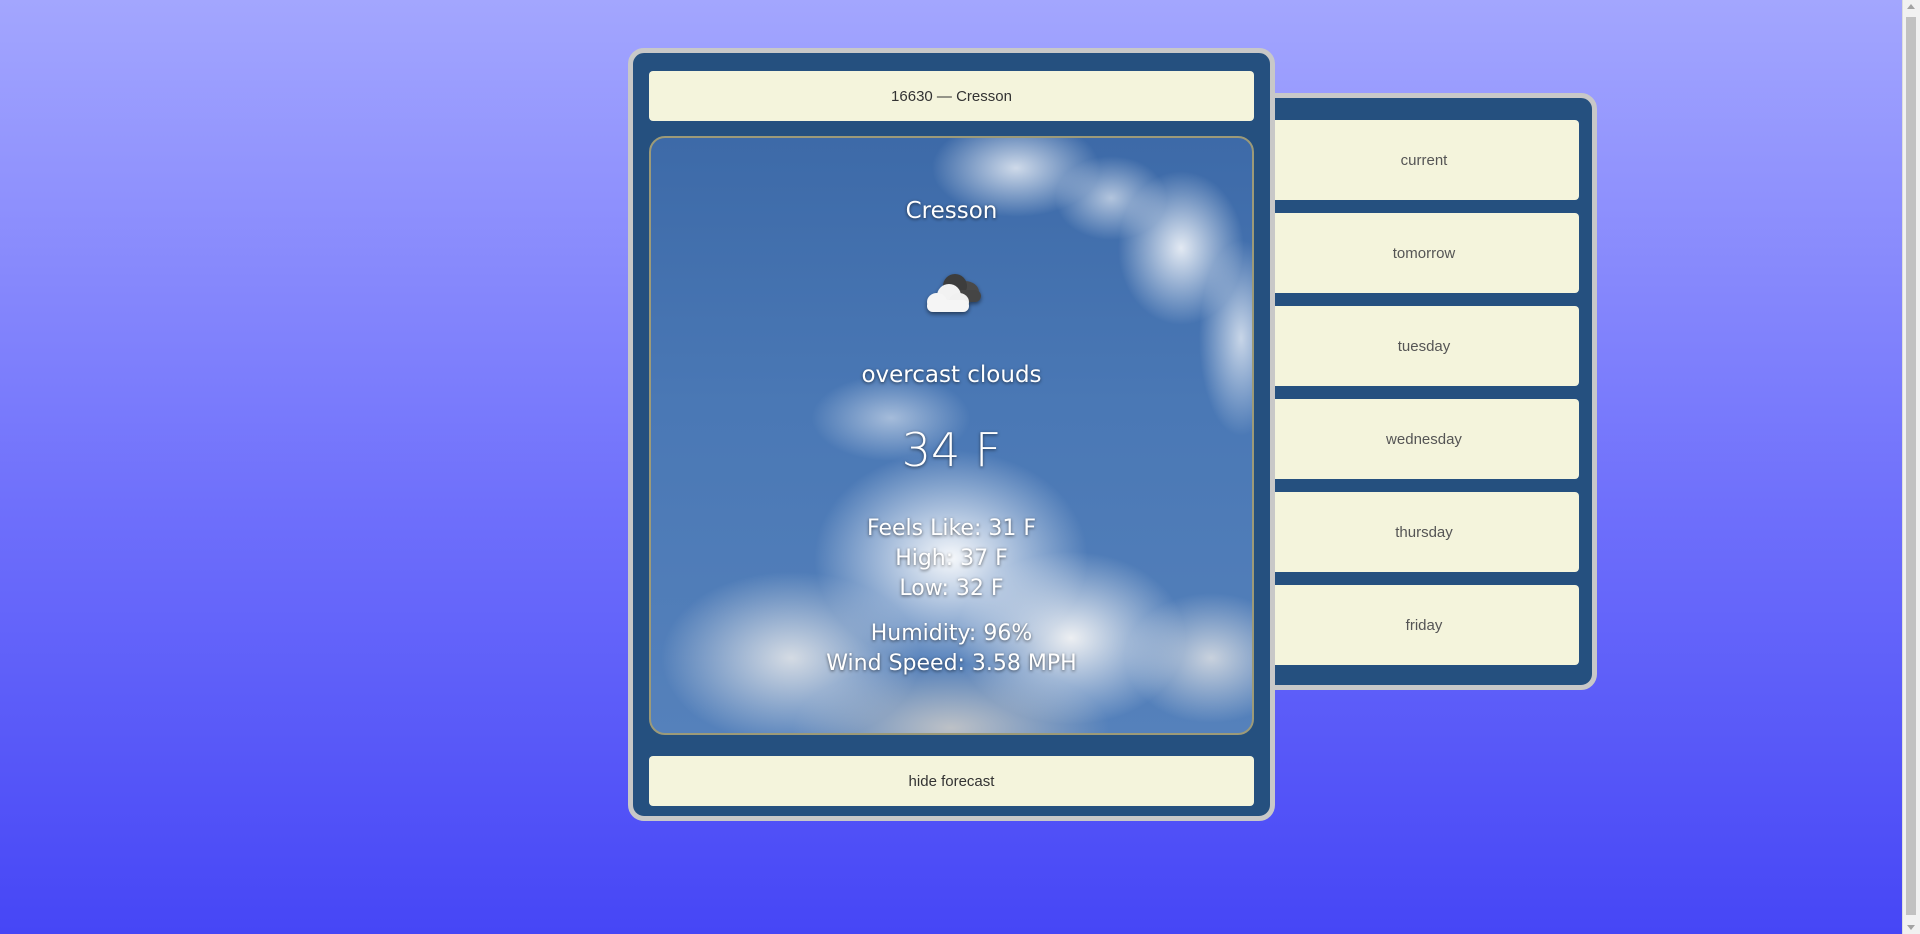  What do you see at coordinates (1911, 927) in the screenshot?
I see `scroll-down-icon` at bounding box center [1911, 927].